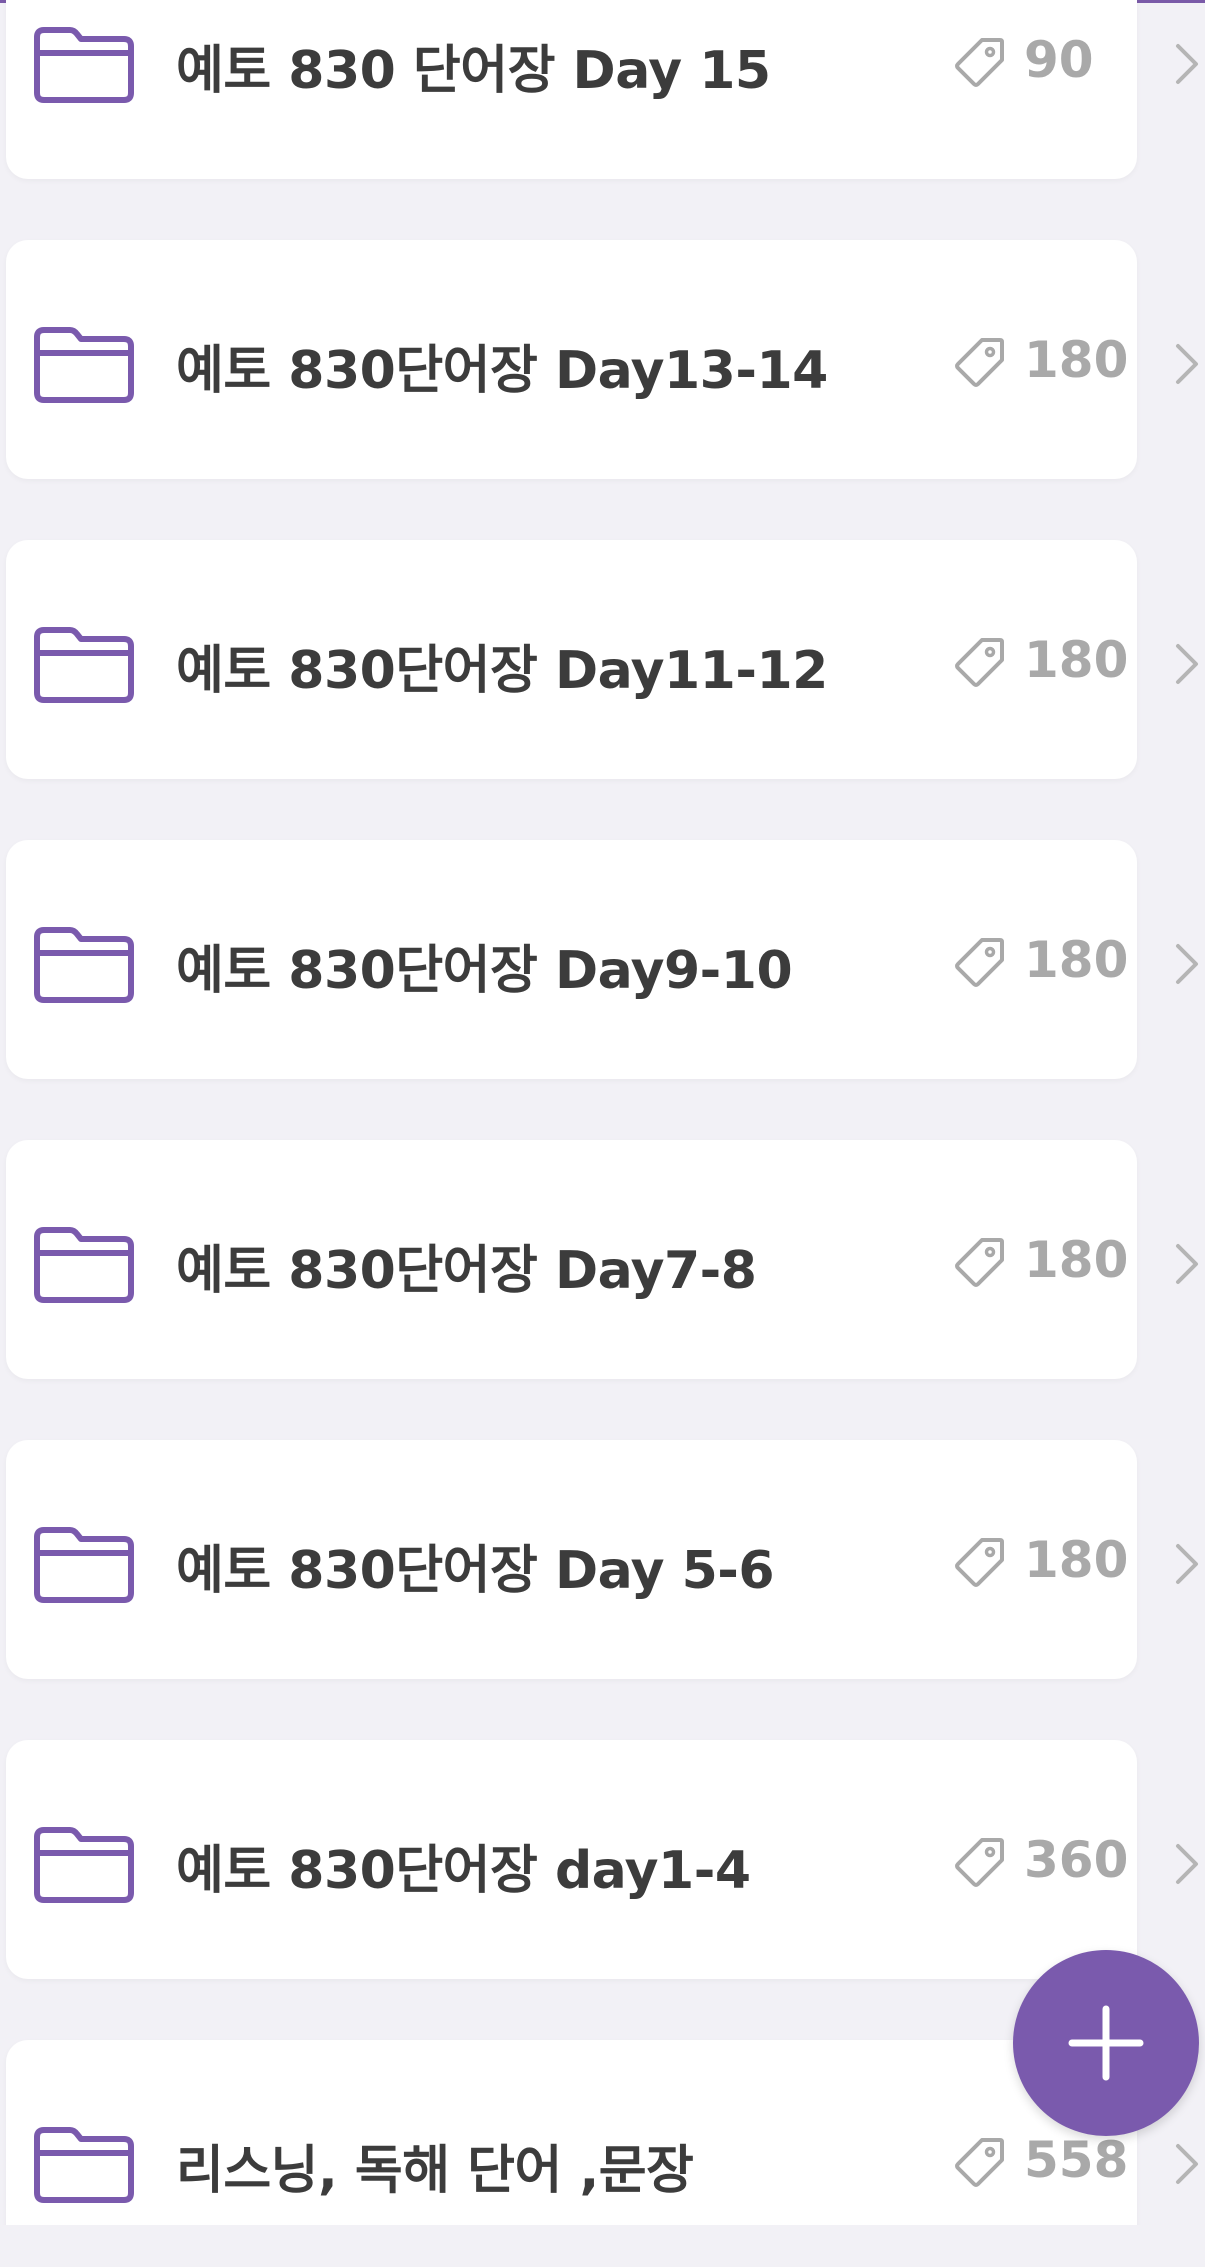  I want to click on folder-title: 예토 830 단어장 Day 15, so click(473, 71).